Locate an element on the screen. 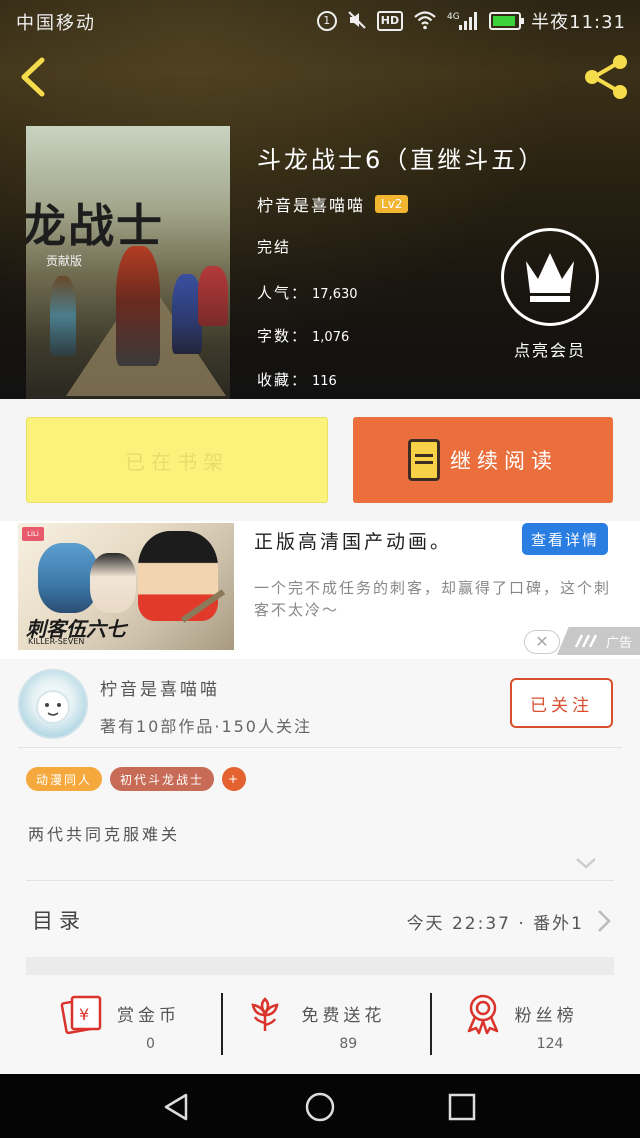 The image size is (640, 1138). word-count-label: 字数： is located at coordinates (283, 336).